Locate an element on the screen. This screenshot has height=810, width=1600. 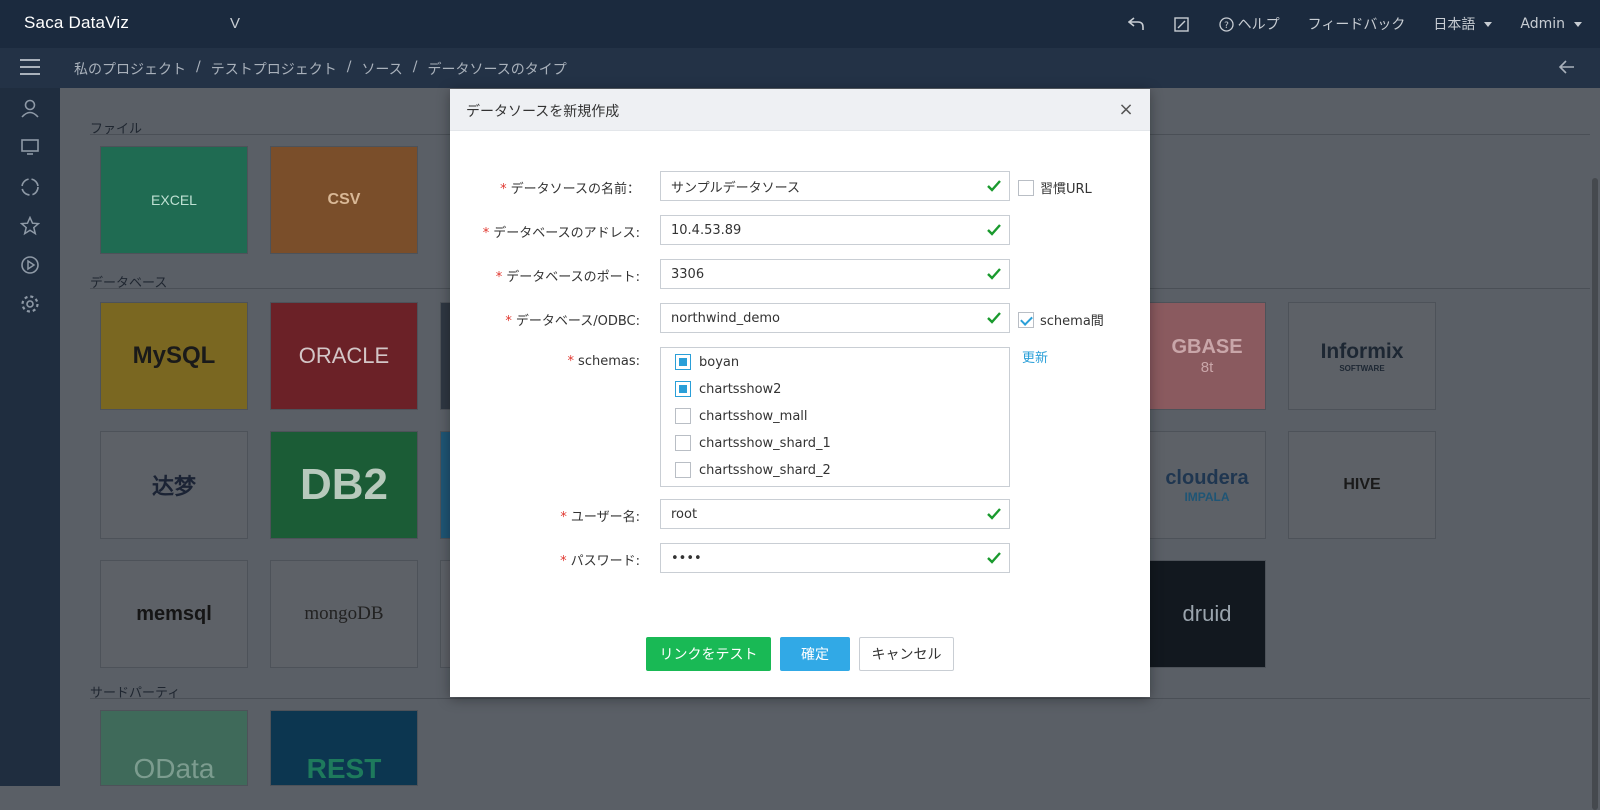
language-dropdown: 日本語 is located at coordinates (1463, 24).